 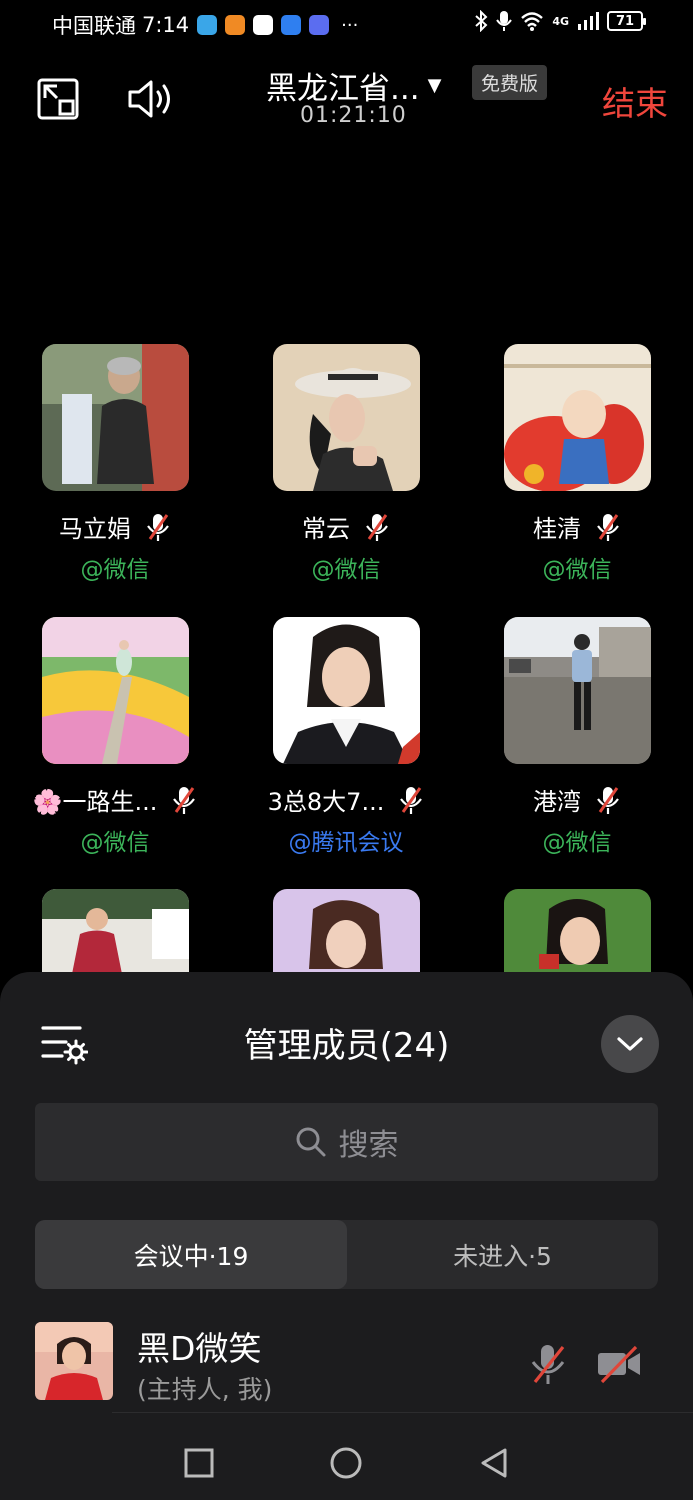 I want to click on bluetooth-icon, so click(x=481, y=21).